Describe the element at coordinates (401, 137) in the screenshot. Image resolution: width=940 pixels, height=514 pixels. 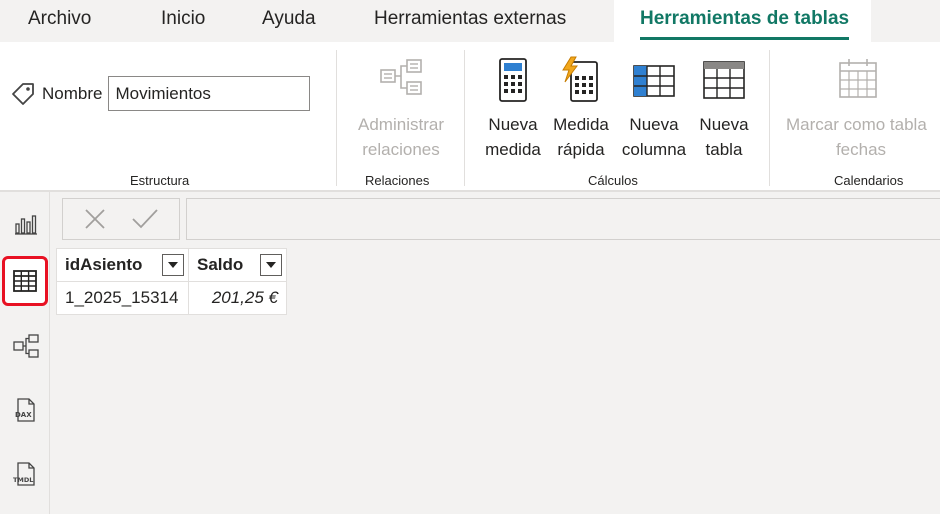
I see `manage-relationships-label: Administrar relaciones` at that location.